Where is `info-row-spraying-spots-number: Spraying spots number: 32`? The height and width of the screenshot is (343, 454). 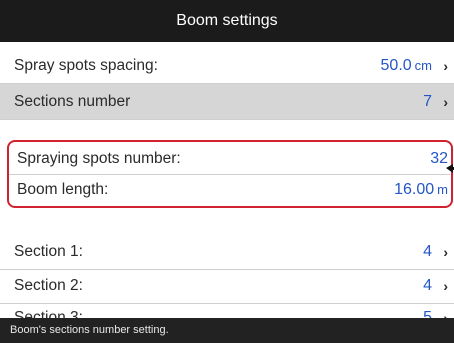 info-row-spraying-spots-number: Spraying spots number: 32 is located at coordinates (229, 159).